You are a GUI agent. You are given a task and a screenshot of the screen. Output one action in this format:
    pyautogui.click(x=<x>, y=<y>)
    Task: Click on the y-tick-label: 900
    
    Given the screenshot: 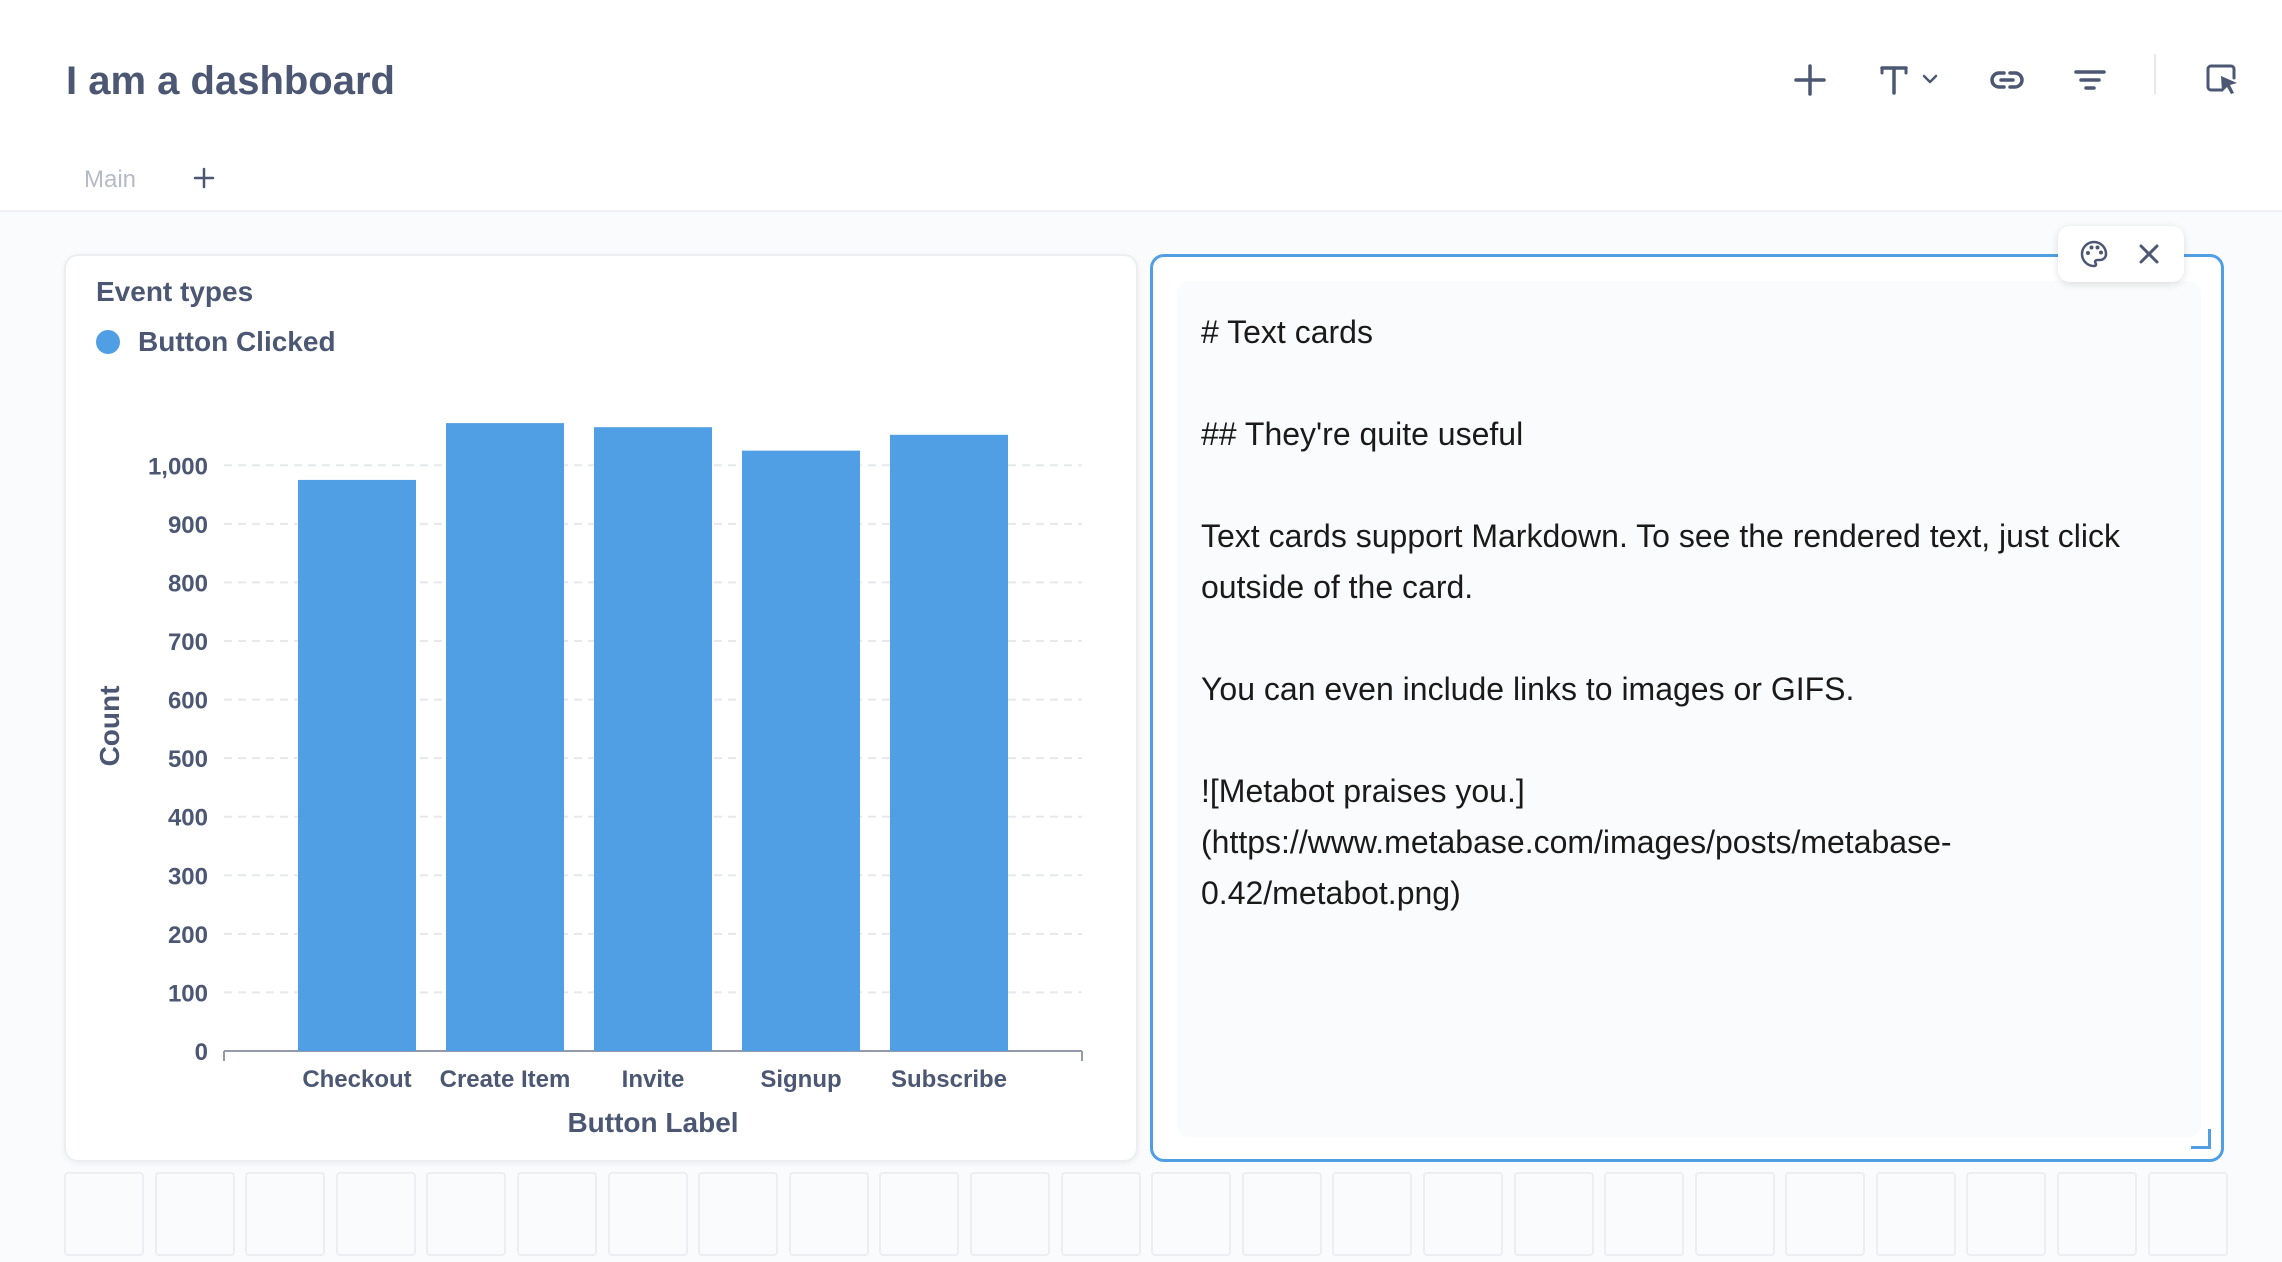 What is the action you would take?
    pyautogui.click(x=188, y=525)
    